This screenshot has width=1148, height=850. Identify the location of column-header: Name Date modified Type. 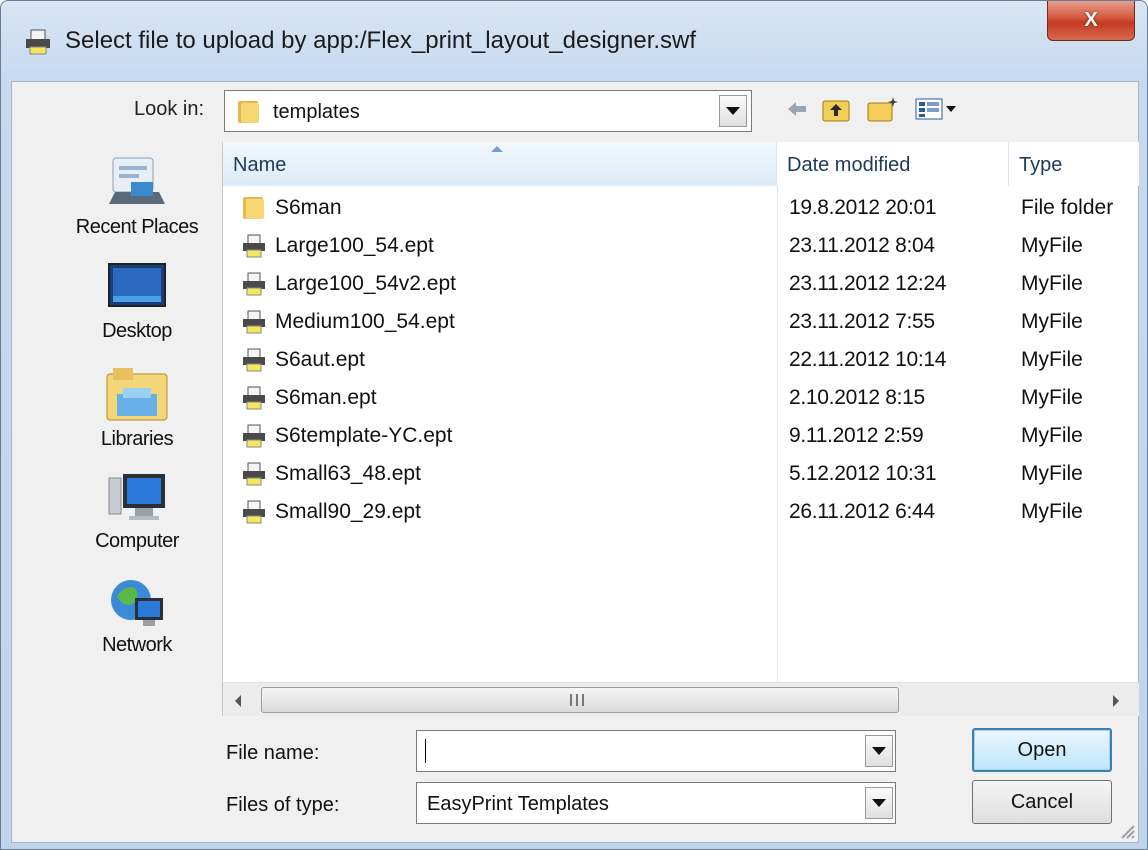
(681, 164).